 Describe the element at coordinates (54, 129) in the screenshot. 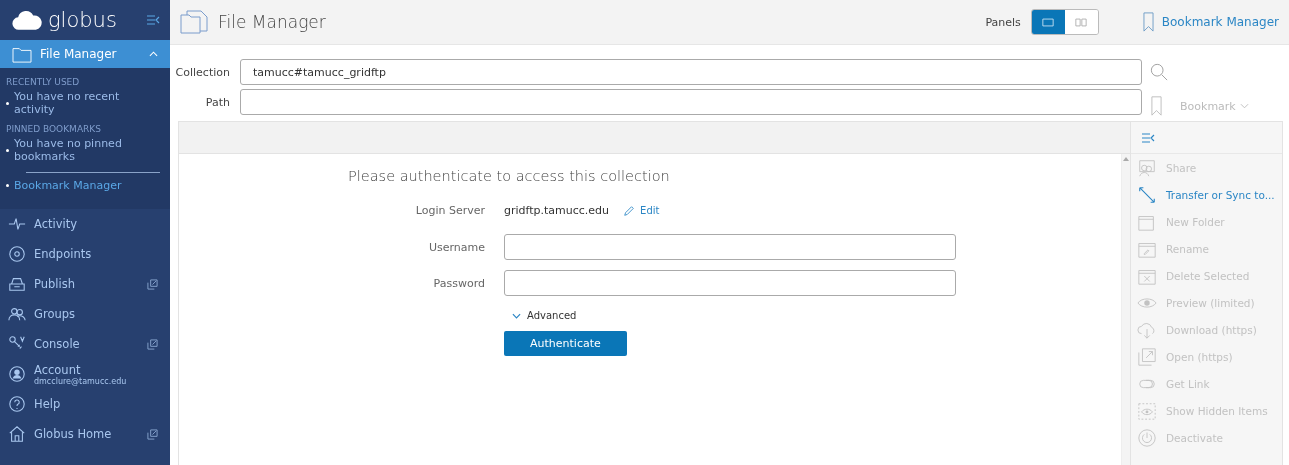

I see `section-heading: PINNED BOOKMARKS` at that location.